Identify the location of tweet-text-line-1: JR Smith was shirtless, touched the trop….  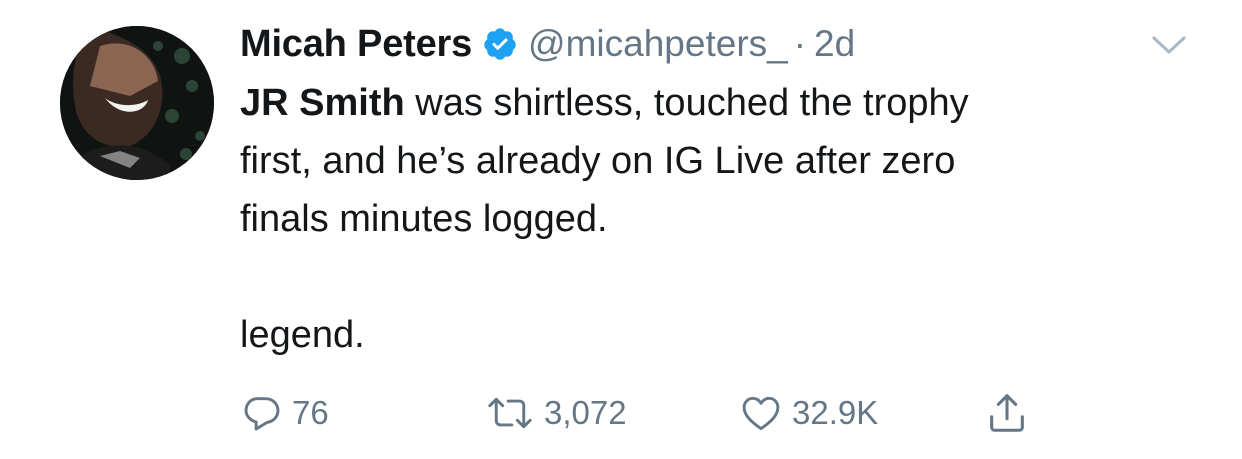
(720, 103).